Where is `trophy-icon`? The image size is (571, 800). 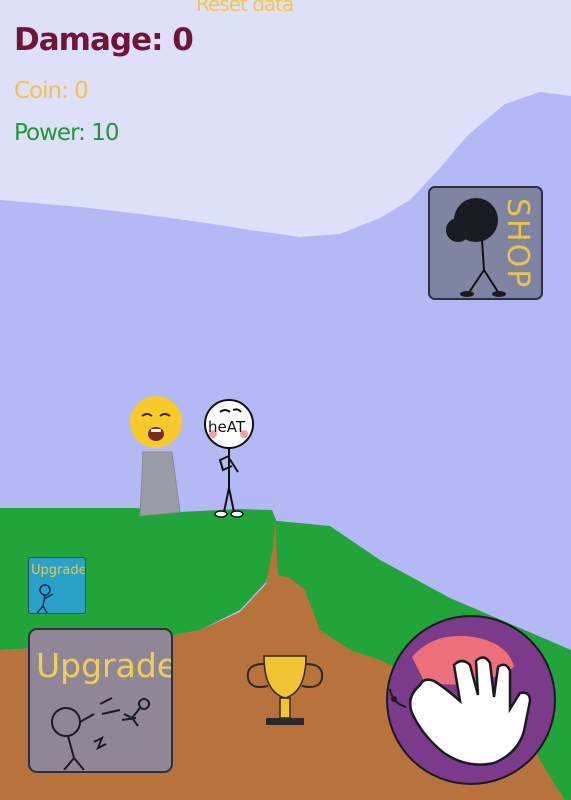
trophy-icon is located at coordinates (285, 690).